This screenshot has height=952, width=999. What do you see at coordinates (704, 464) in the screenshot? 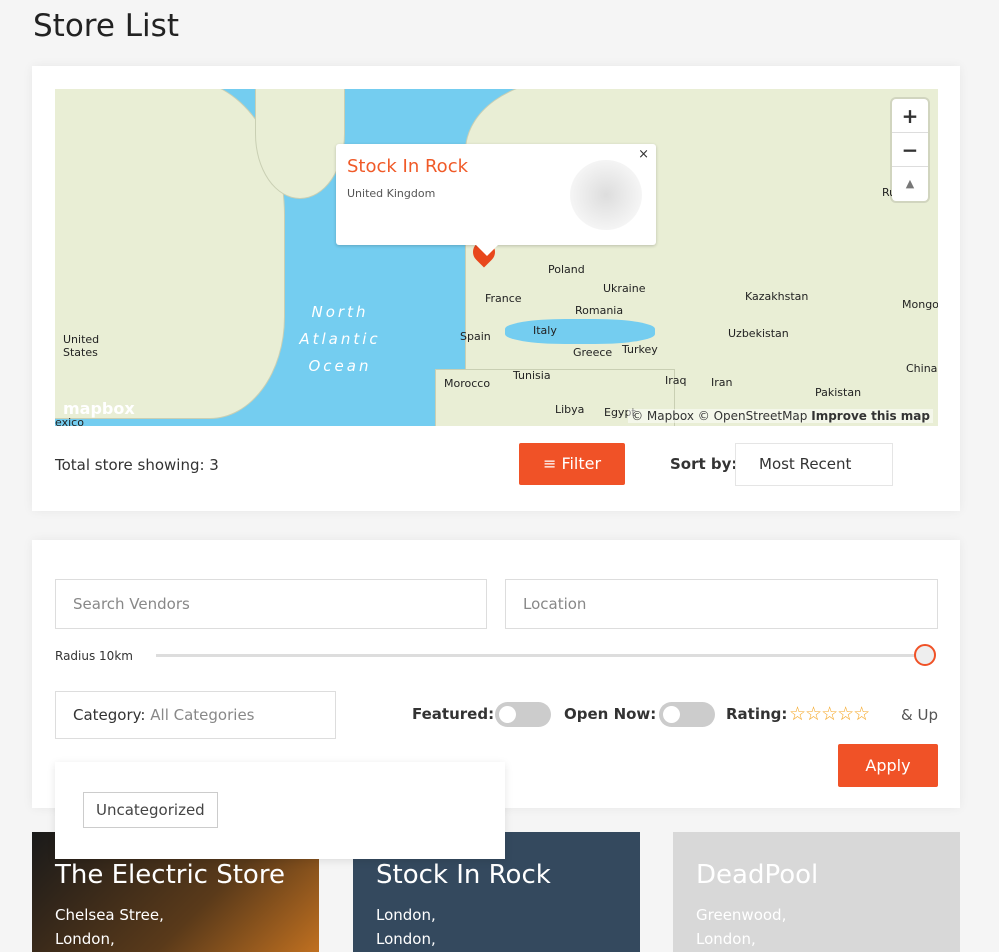
I see `sort-label: Sort by:` at bounding box center [704, 464].